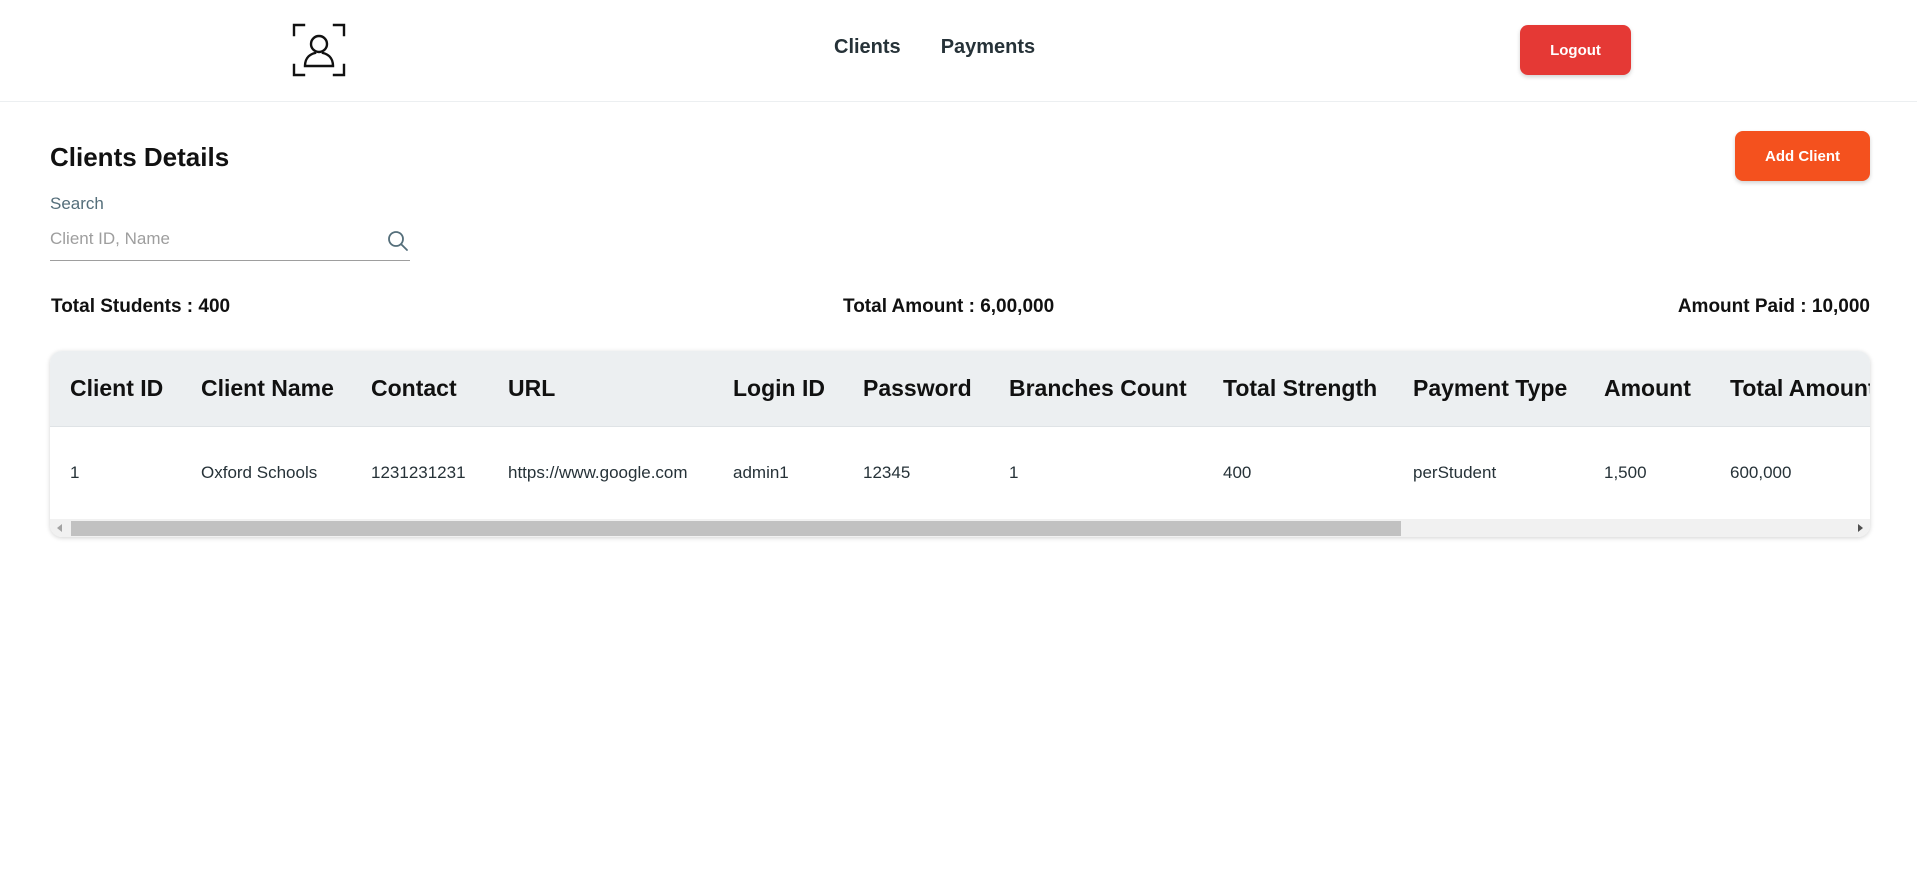  What do you see at coordinates (1802, 156) in the screenshot?
I see `add-client-button: Add Client` at bounding box center [1802, 156].